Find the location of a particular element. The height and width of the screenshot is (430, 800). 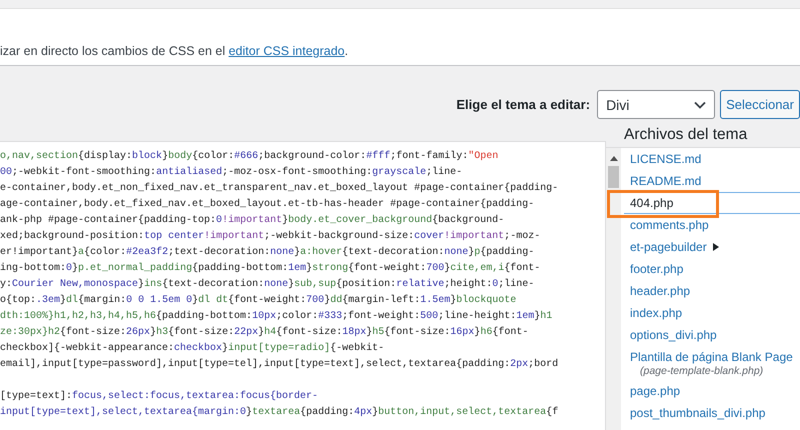

file-item: footer.php is located at coordinates (712, 269).